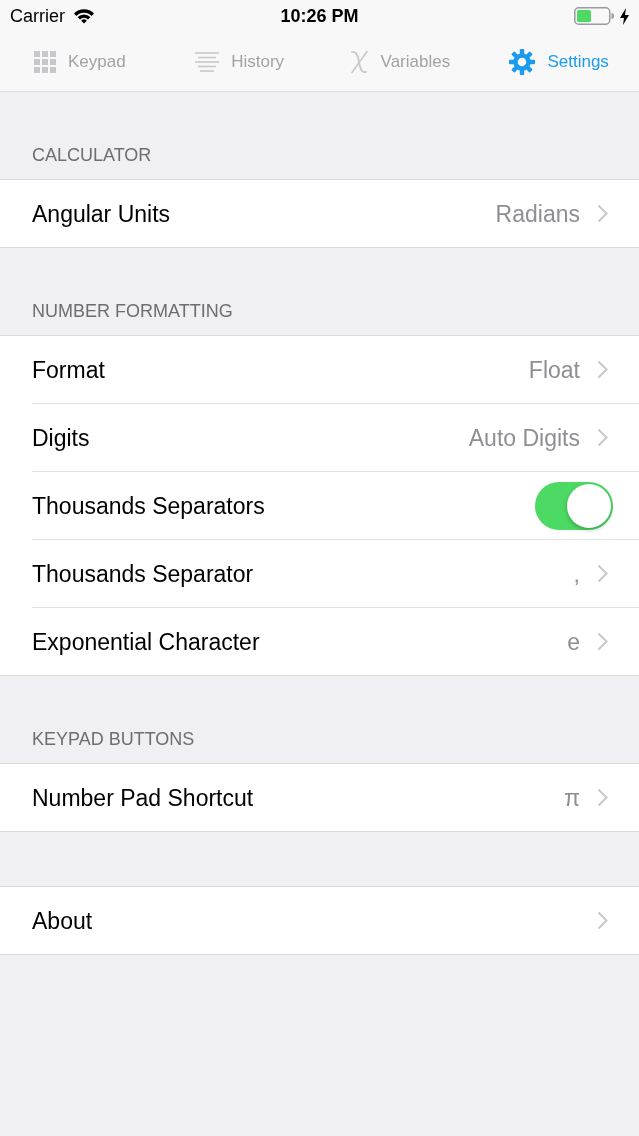 This screenshot has width=639, height=1136. Describe the element at coordinates (92, 155) in the screenshot. I see `section-header: CALCULATOR` at that location.